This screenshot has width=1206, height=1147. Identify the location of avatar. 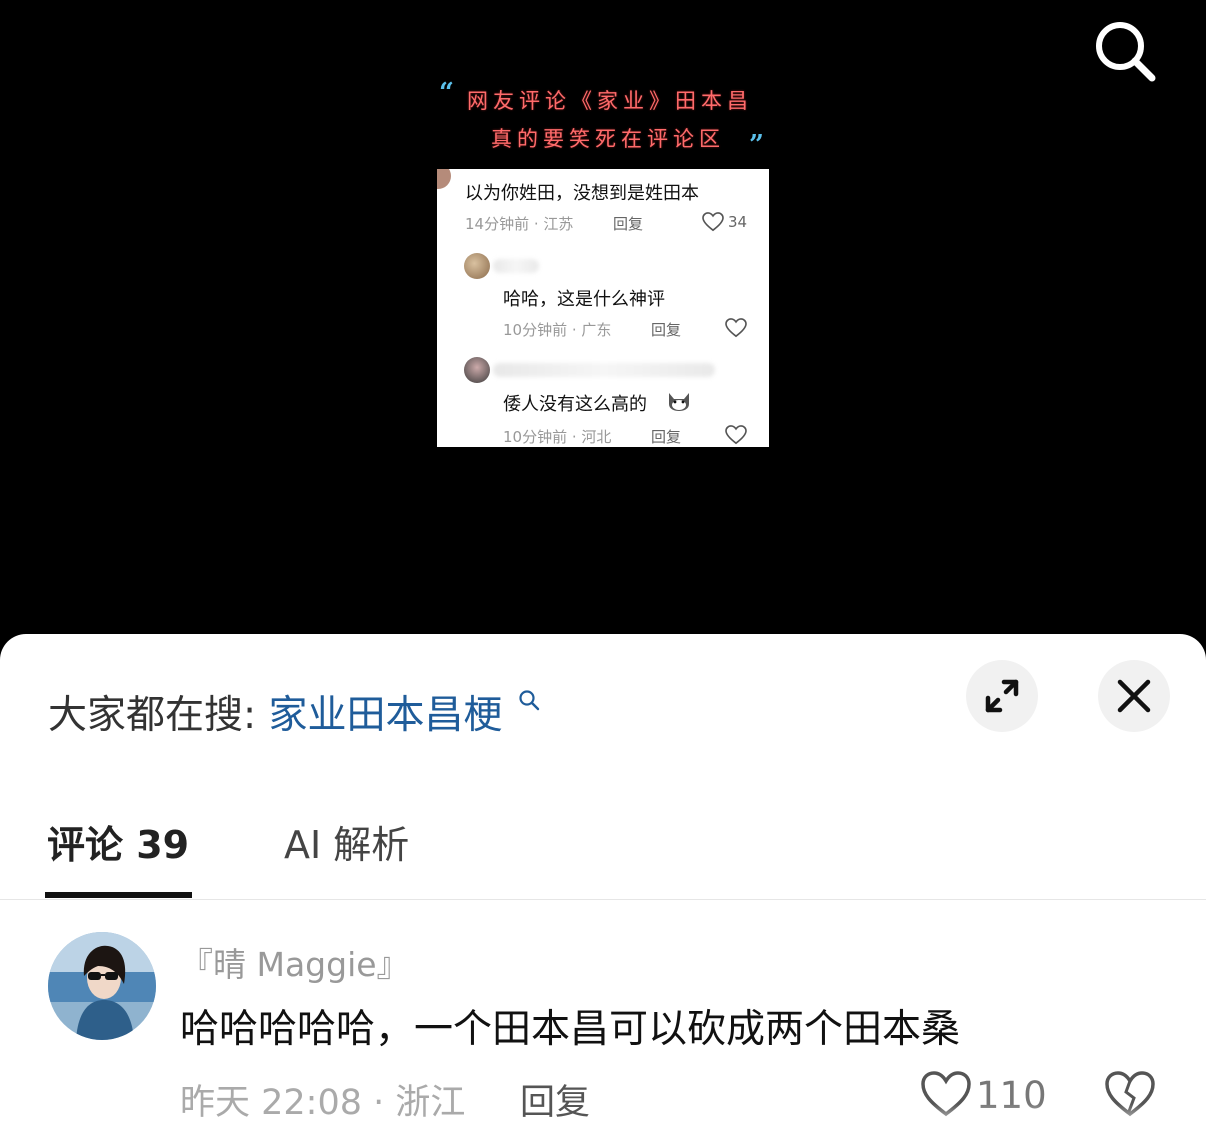
(102, 986).